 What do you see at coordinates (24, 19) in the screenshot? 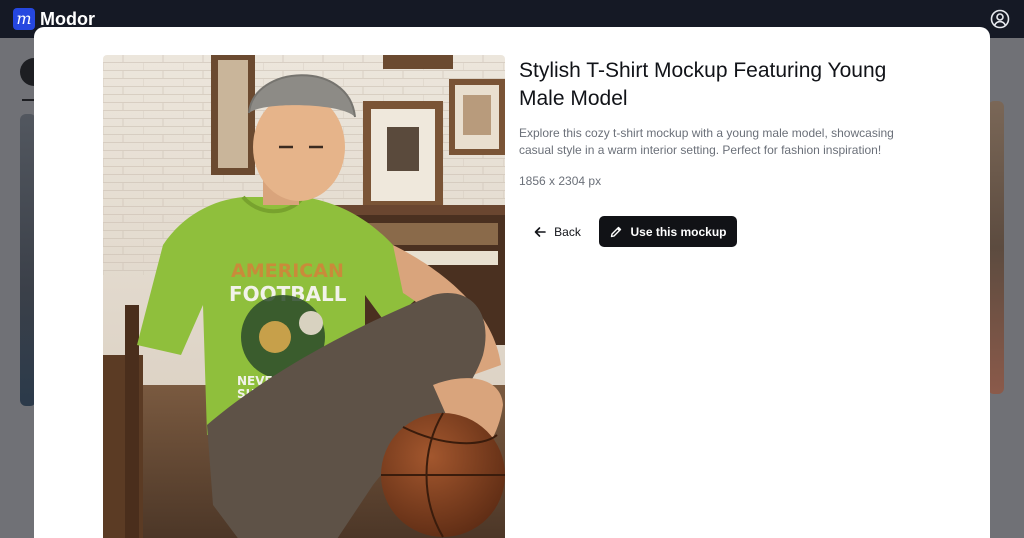
I see `logo-icon: m` at bounding box center [24, 19].